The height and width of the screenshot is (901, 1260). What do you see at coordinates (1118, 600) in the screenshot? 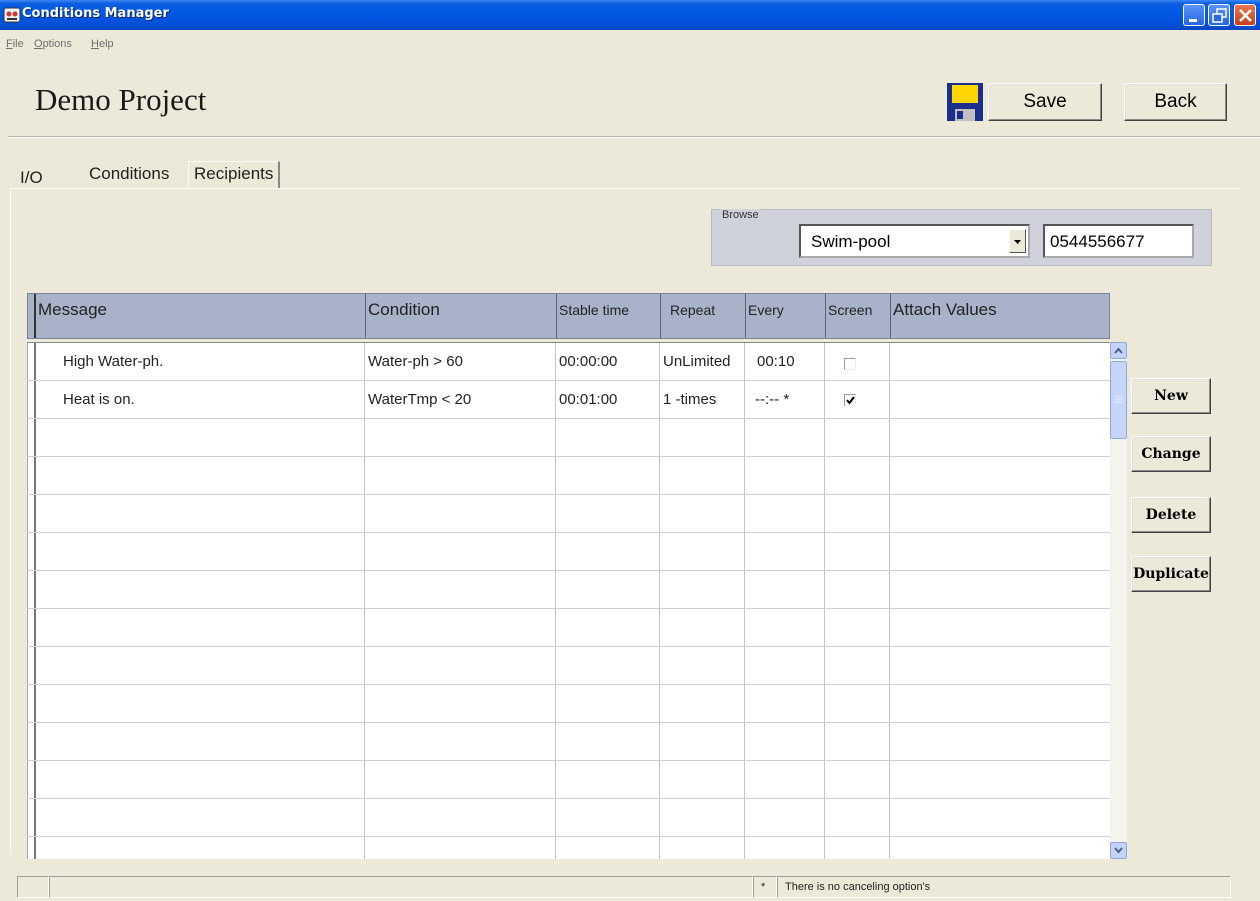
I see `grid-scrollbar` at bounding box center [1118, 600].